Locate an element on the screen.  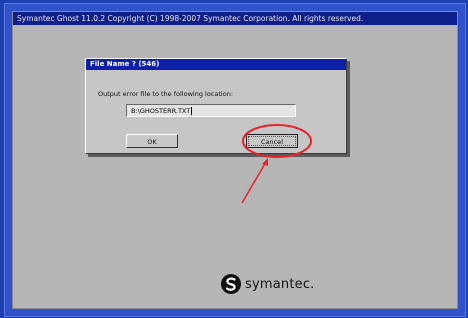
symantec-logo: symantec. is located at coordinates (268, 284).